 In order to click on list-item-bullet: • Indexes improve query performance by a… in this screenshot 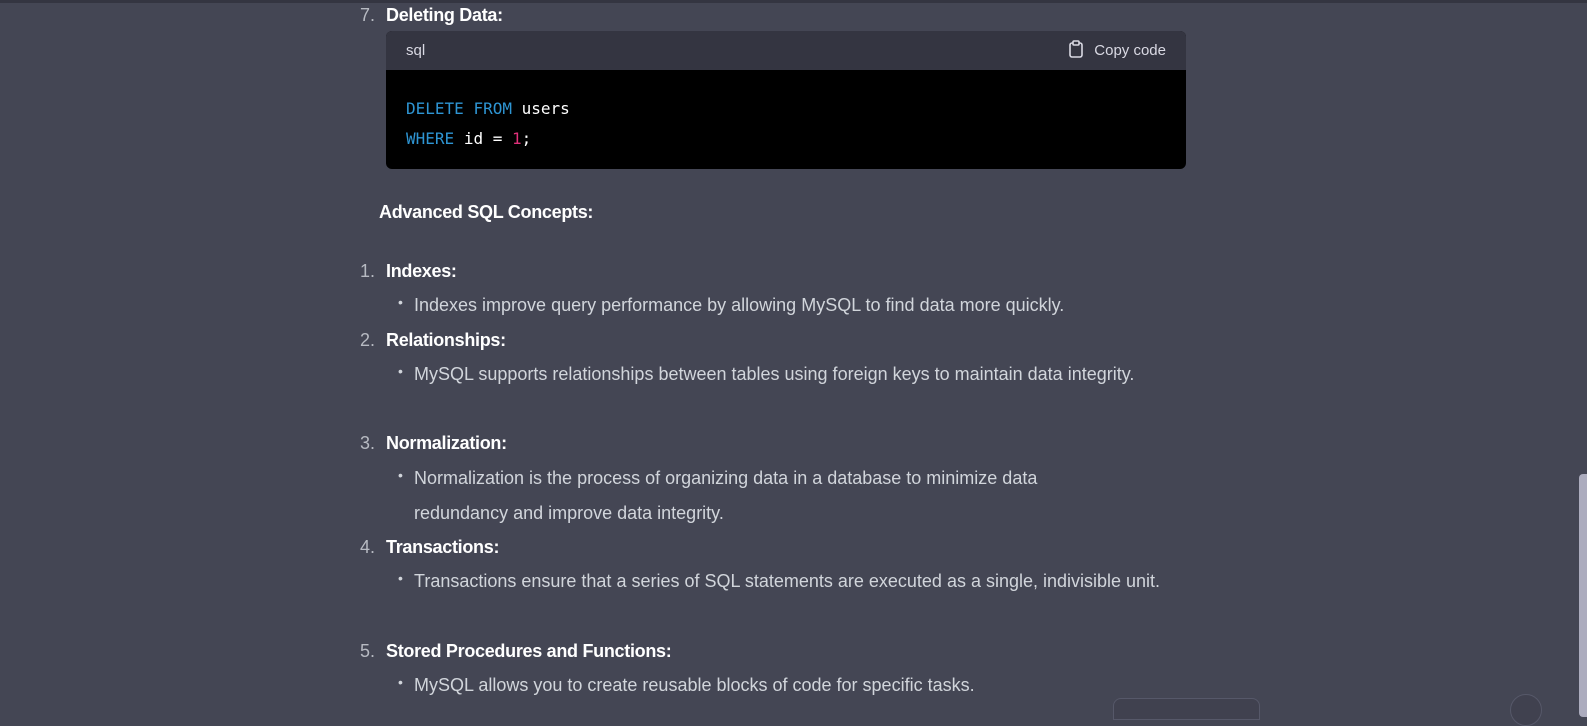, I will do `click(788, 305)`.